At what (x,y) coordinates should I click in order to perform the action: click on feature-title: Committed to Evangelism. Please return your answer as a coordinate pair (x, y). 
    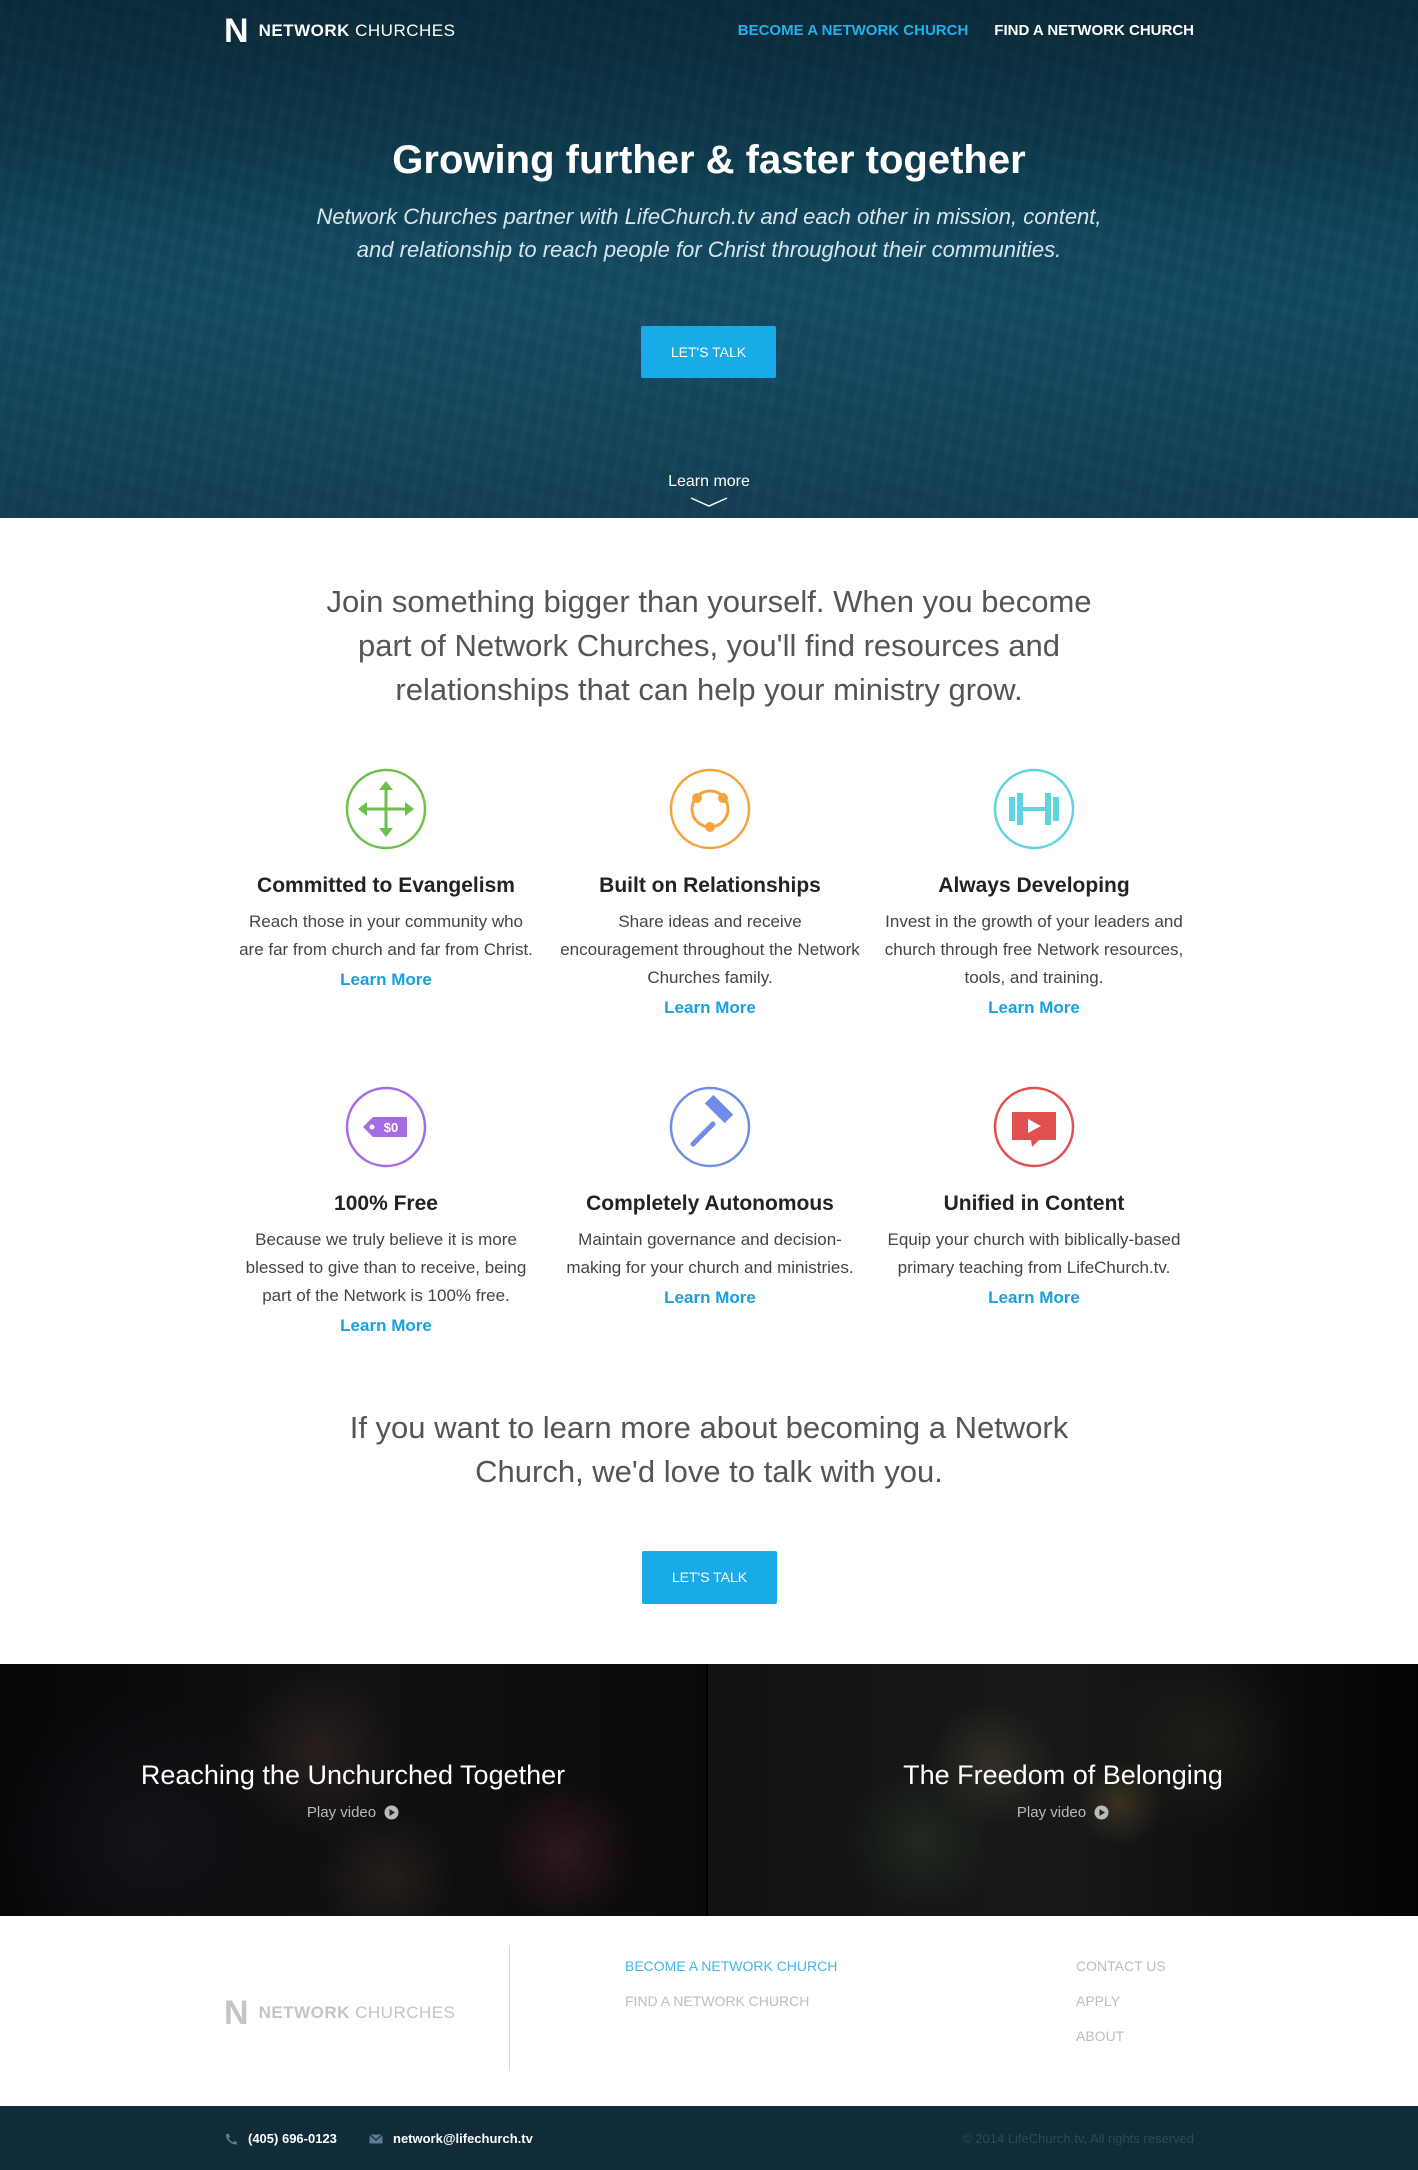
    Looking at the image, I should click on (386, 885).